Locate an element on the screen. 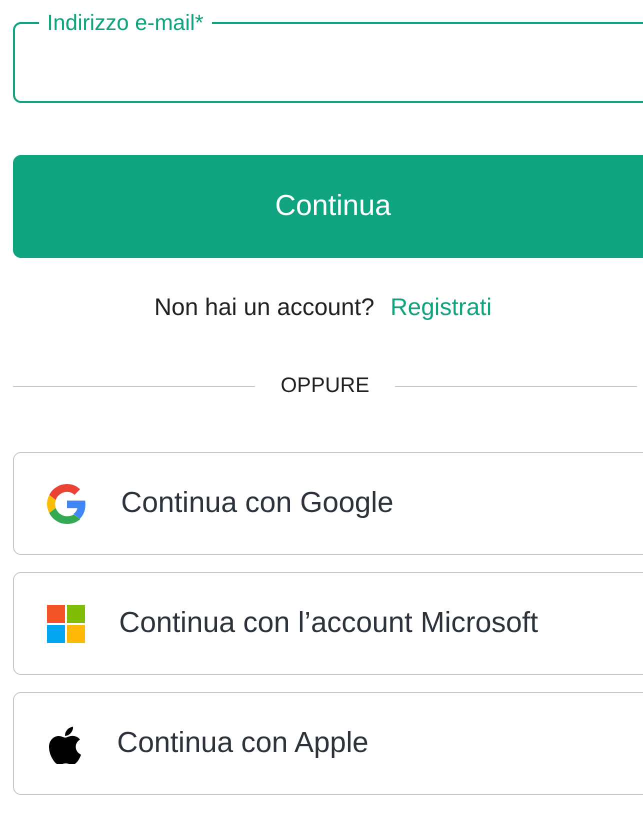 This screenshot has height=818, width=643. divider-label: OPPURE is located at coordinates (325, 386).